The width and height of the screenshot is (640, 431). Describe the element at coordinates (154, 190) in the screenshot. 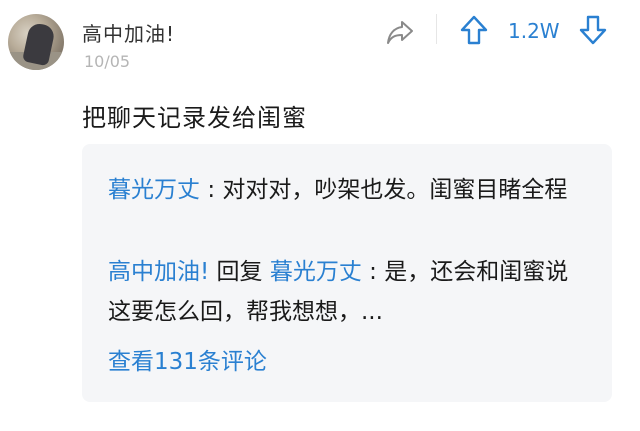

I see `reply-author: 暮光万丈` at that location.